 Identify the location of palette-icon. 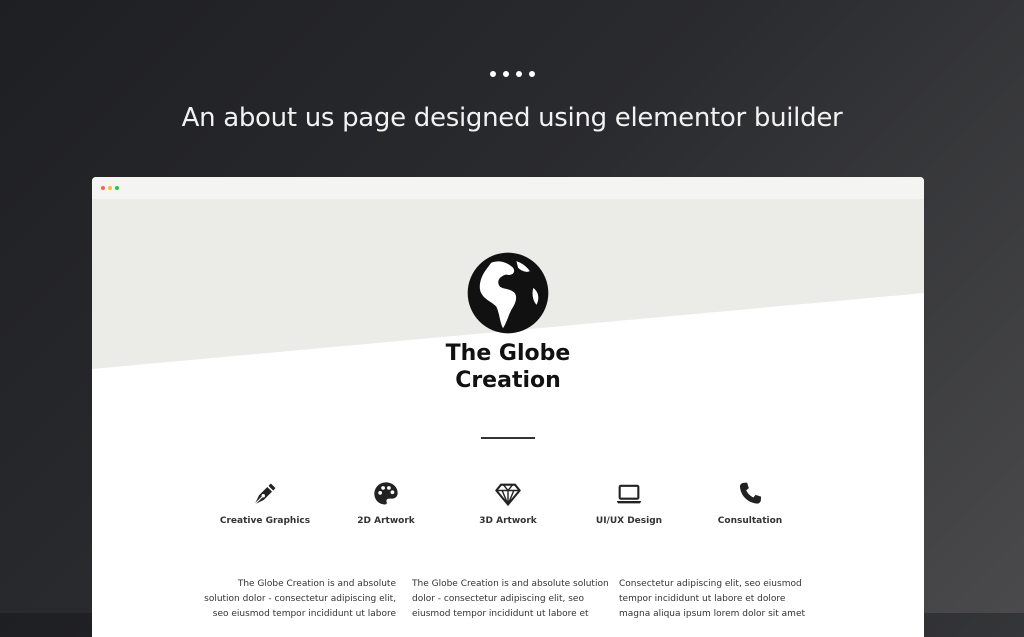
(386, 493).